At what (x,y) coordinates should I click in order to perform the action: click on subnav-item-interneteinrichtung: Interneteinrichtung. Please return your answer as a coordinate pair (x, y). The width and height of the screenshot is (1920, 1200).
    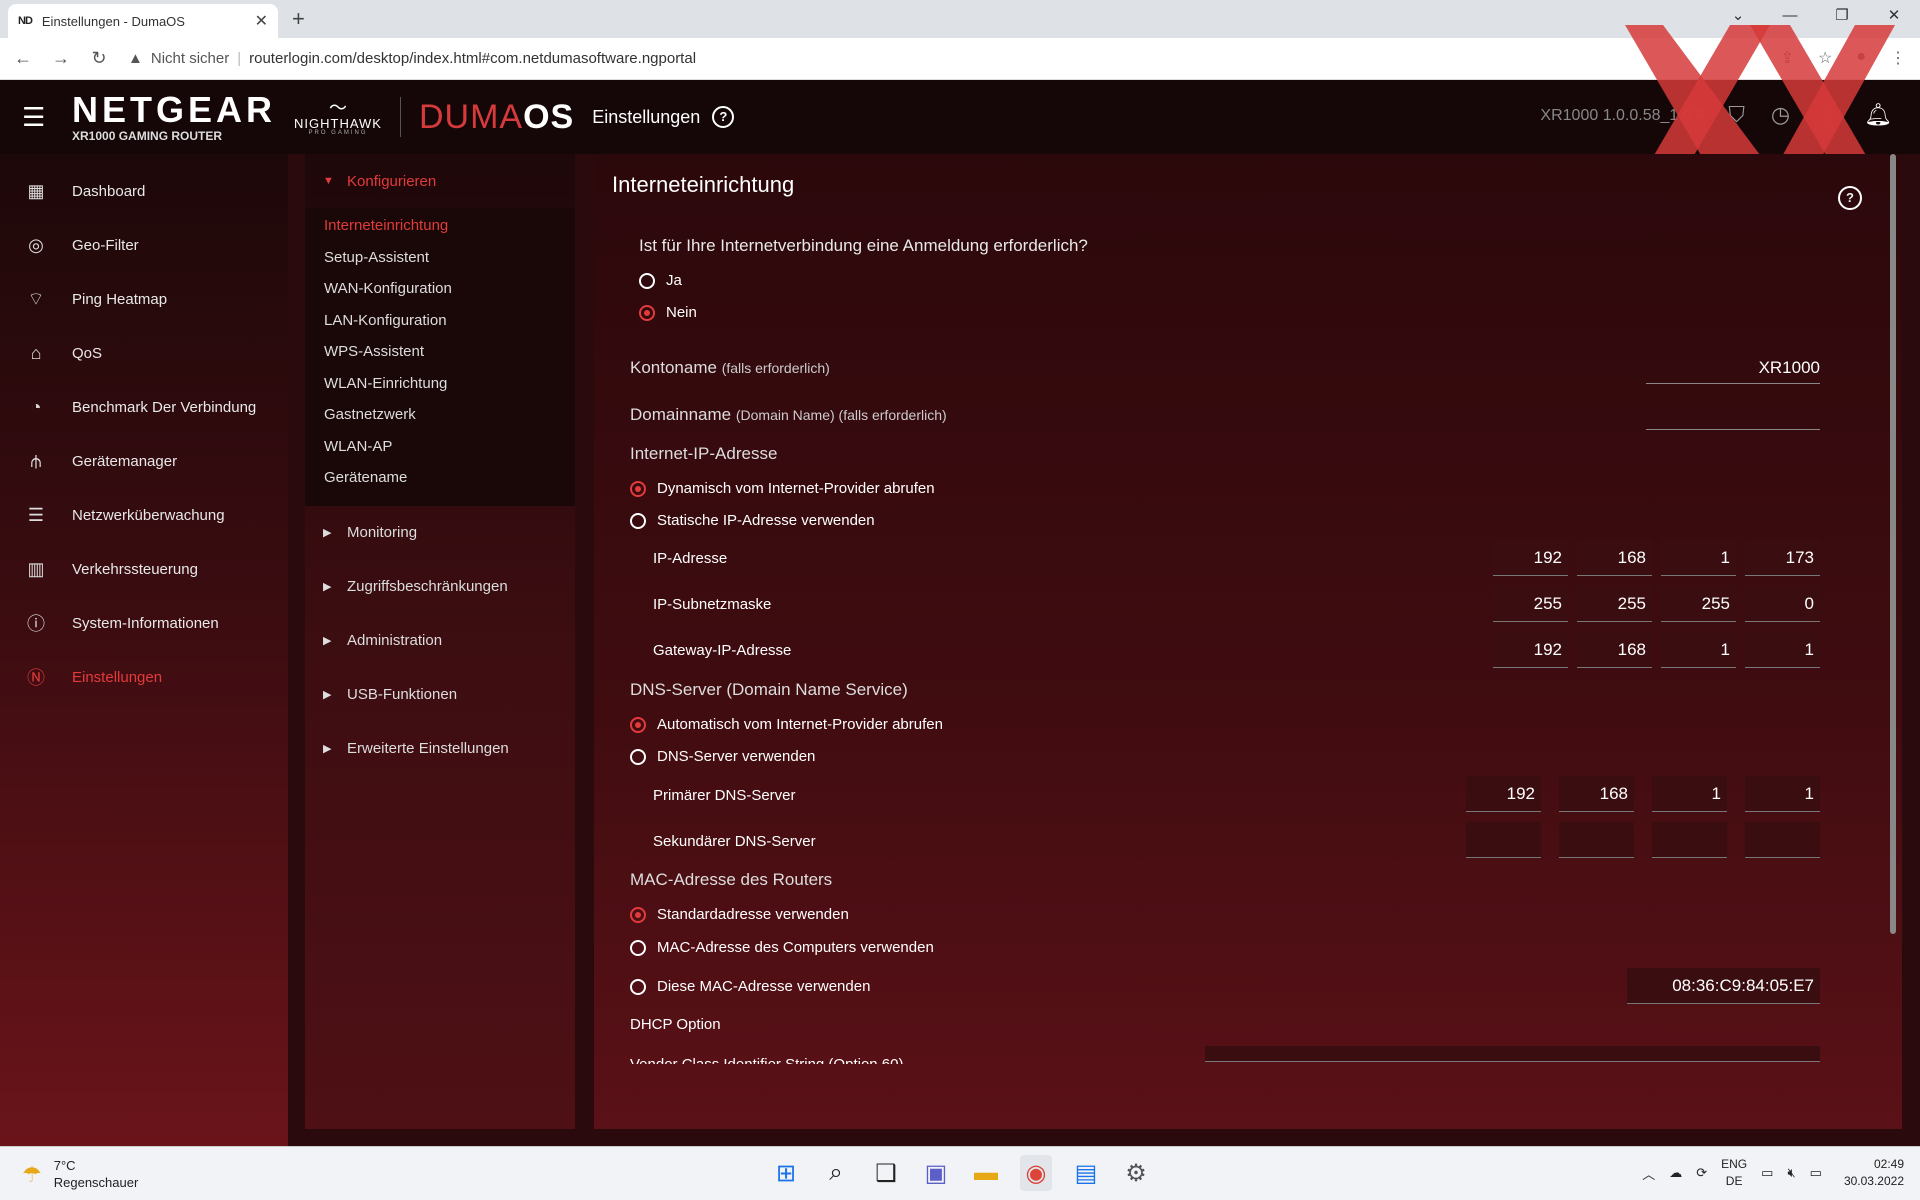
    Looking at the image, I should click on (440, 226).